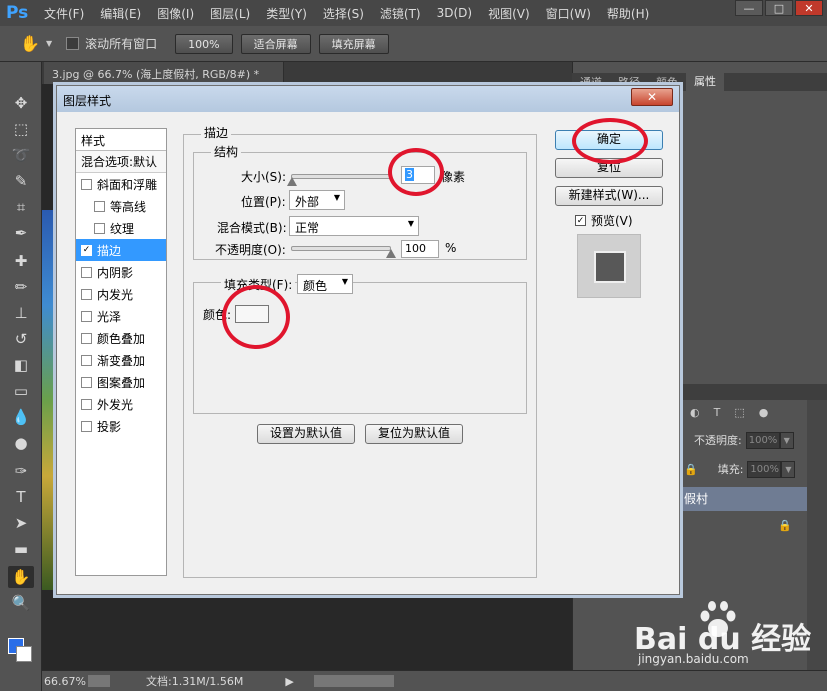  What do you see at coordinates (764, 469) in the screenshot?
I see `layer-fill-input: 100%` at bounding box center [764, 469].